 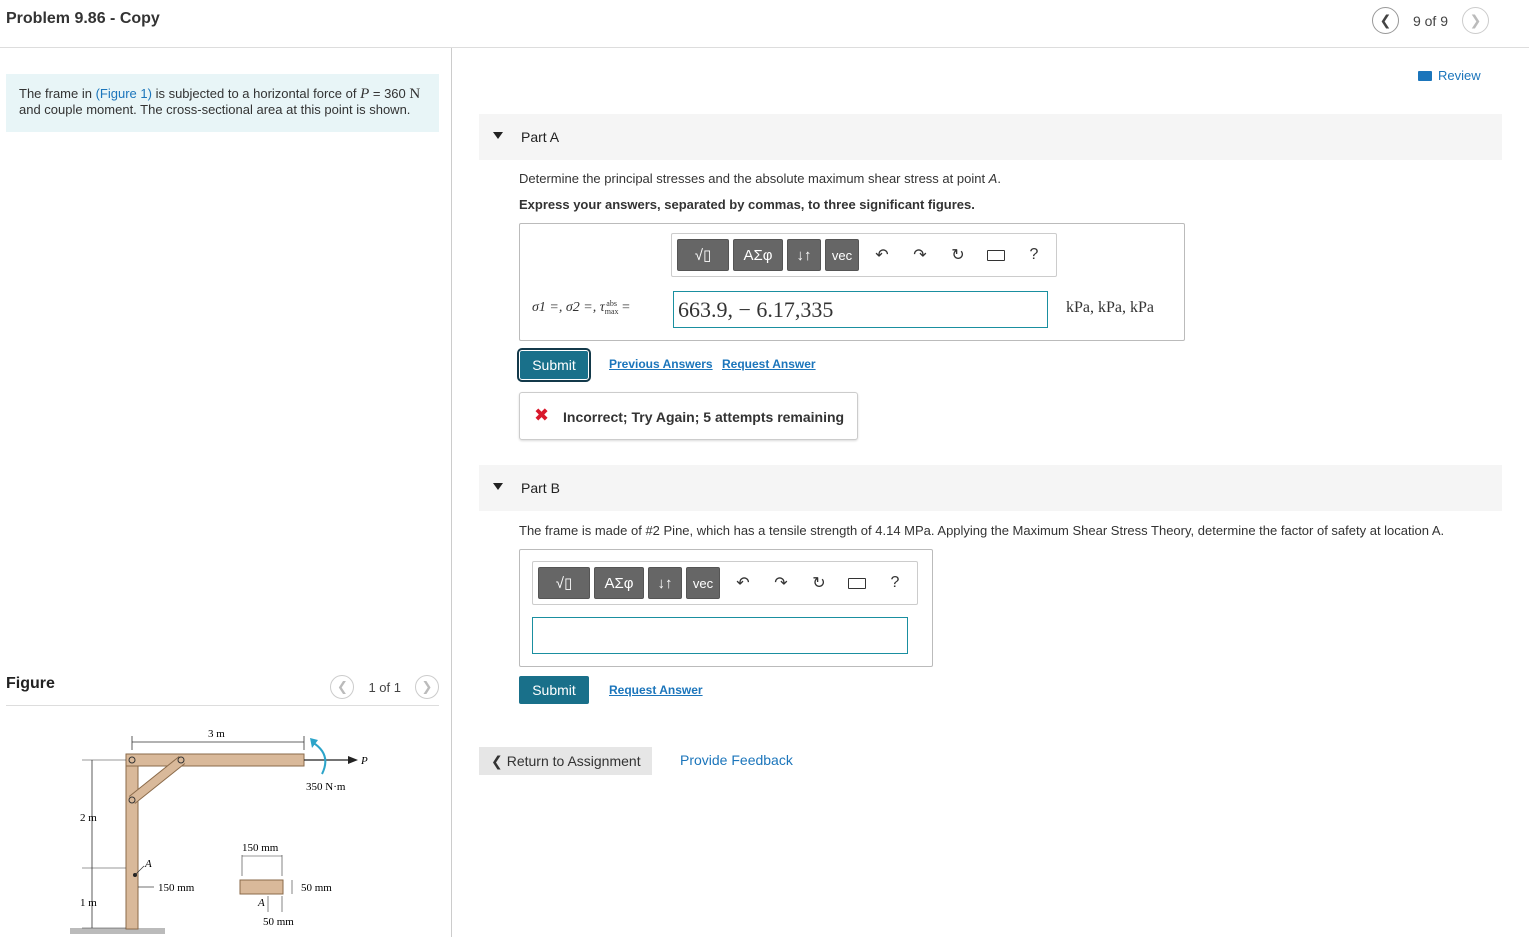 I want to click on part-b-header: Part B, so click(x=990, y=488).